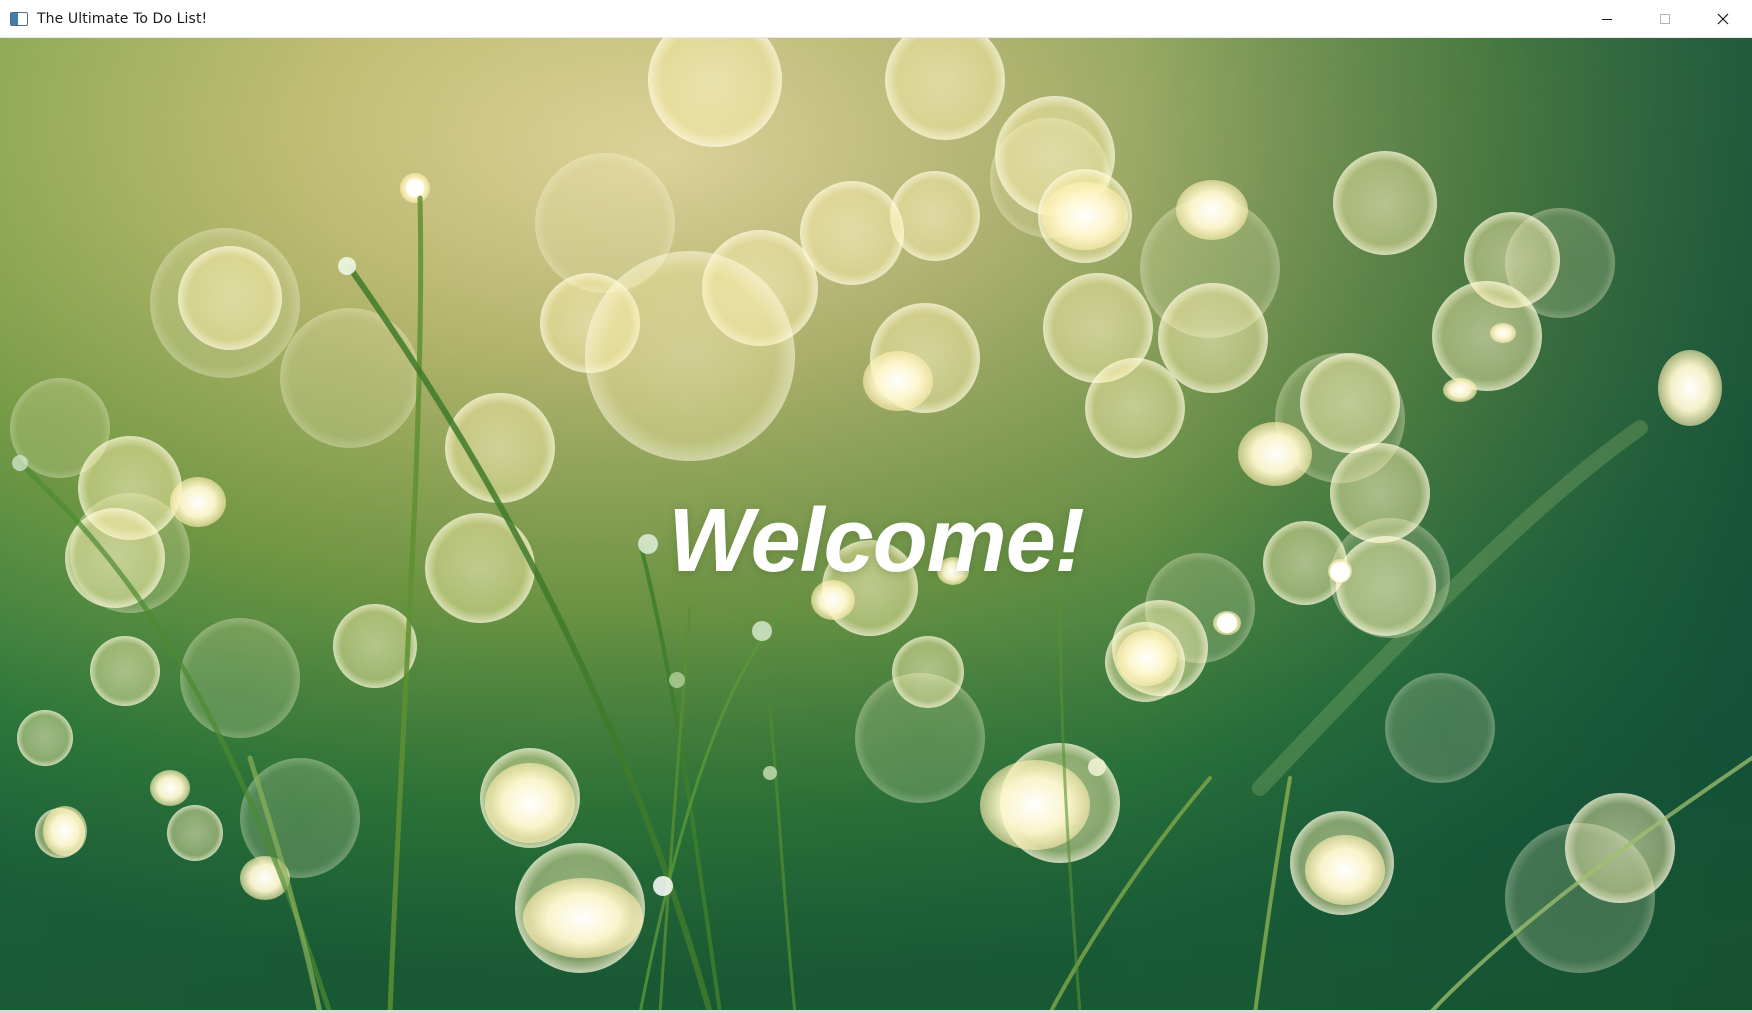 The image size is (1752, 1013). I want to click on maximize-button, so click(1665, 19).